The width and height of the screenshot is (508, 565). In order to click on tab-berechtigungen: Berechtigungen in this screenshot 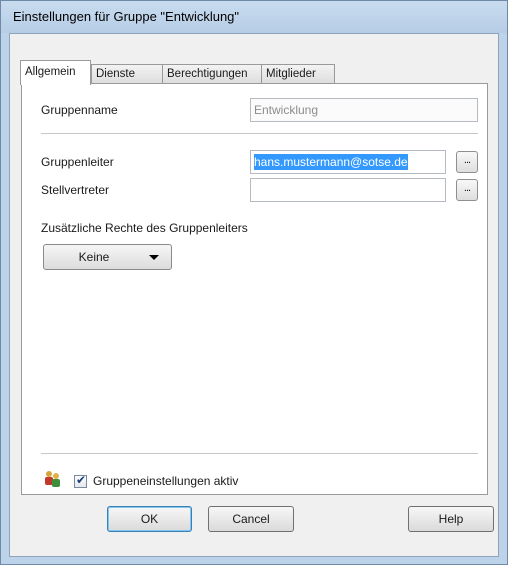, I will do `click(212, 74)`.